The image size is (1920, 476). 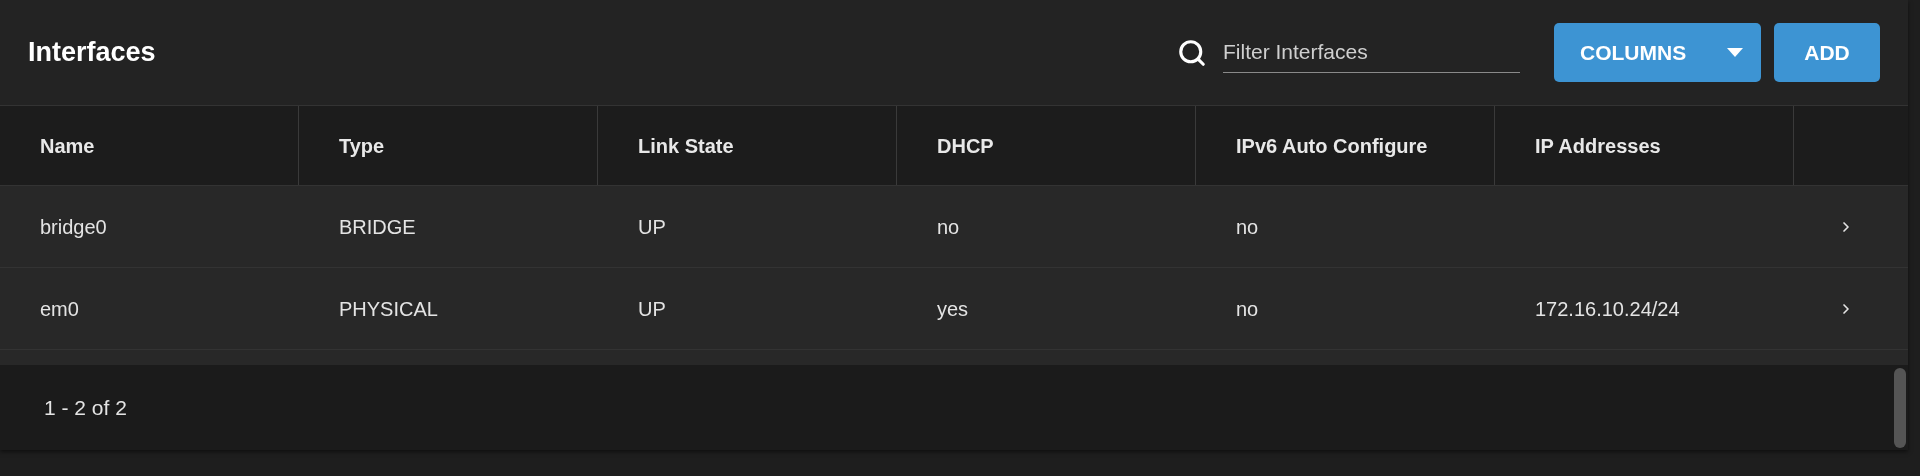 I want to click on page-range: 1 - 2 of 2, so click(x=85, y=407).